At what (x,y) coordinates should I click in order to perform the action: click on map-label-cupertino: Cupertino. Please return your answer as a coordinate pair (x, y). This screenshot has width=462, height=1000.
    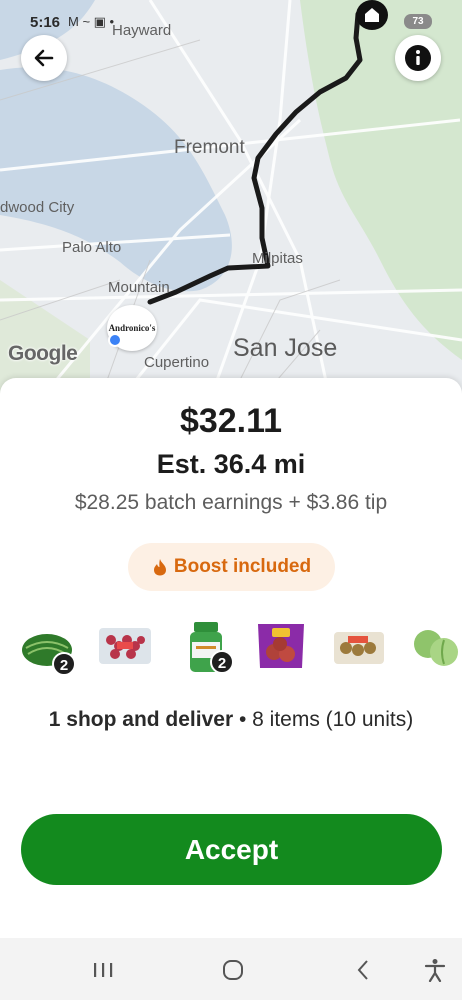
    Looking at the image, I should click on (177, 362).